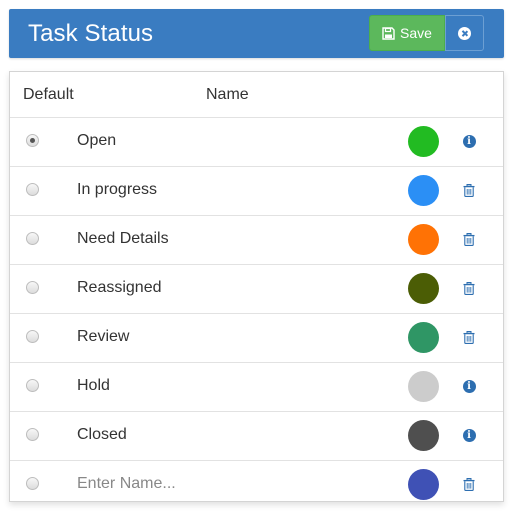 Image resolution: width=513 pixels, height=519 pixels. I want to click on table-row: Open i, so click(256, 142).